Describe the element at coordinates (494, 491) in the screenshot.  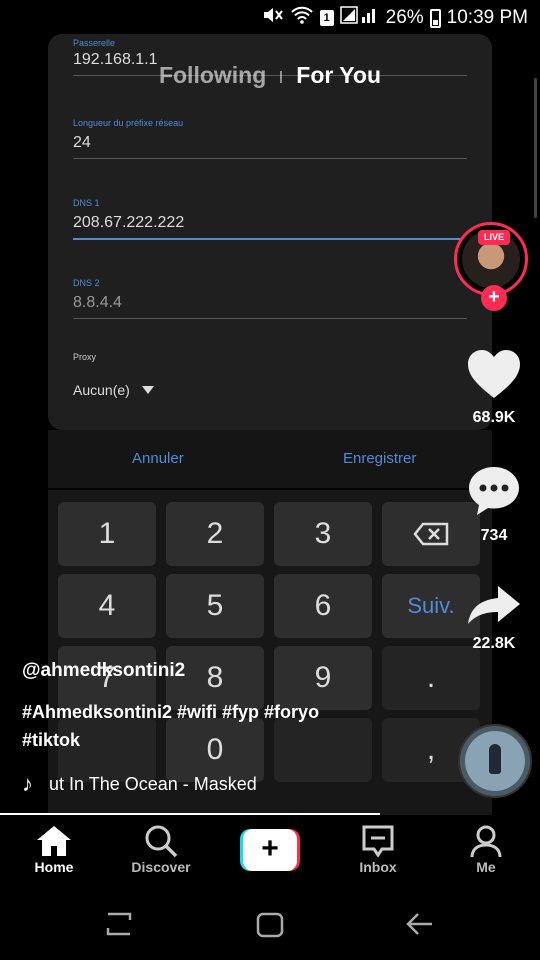
I see `comment-icon` at that location.